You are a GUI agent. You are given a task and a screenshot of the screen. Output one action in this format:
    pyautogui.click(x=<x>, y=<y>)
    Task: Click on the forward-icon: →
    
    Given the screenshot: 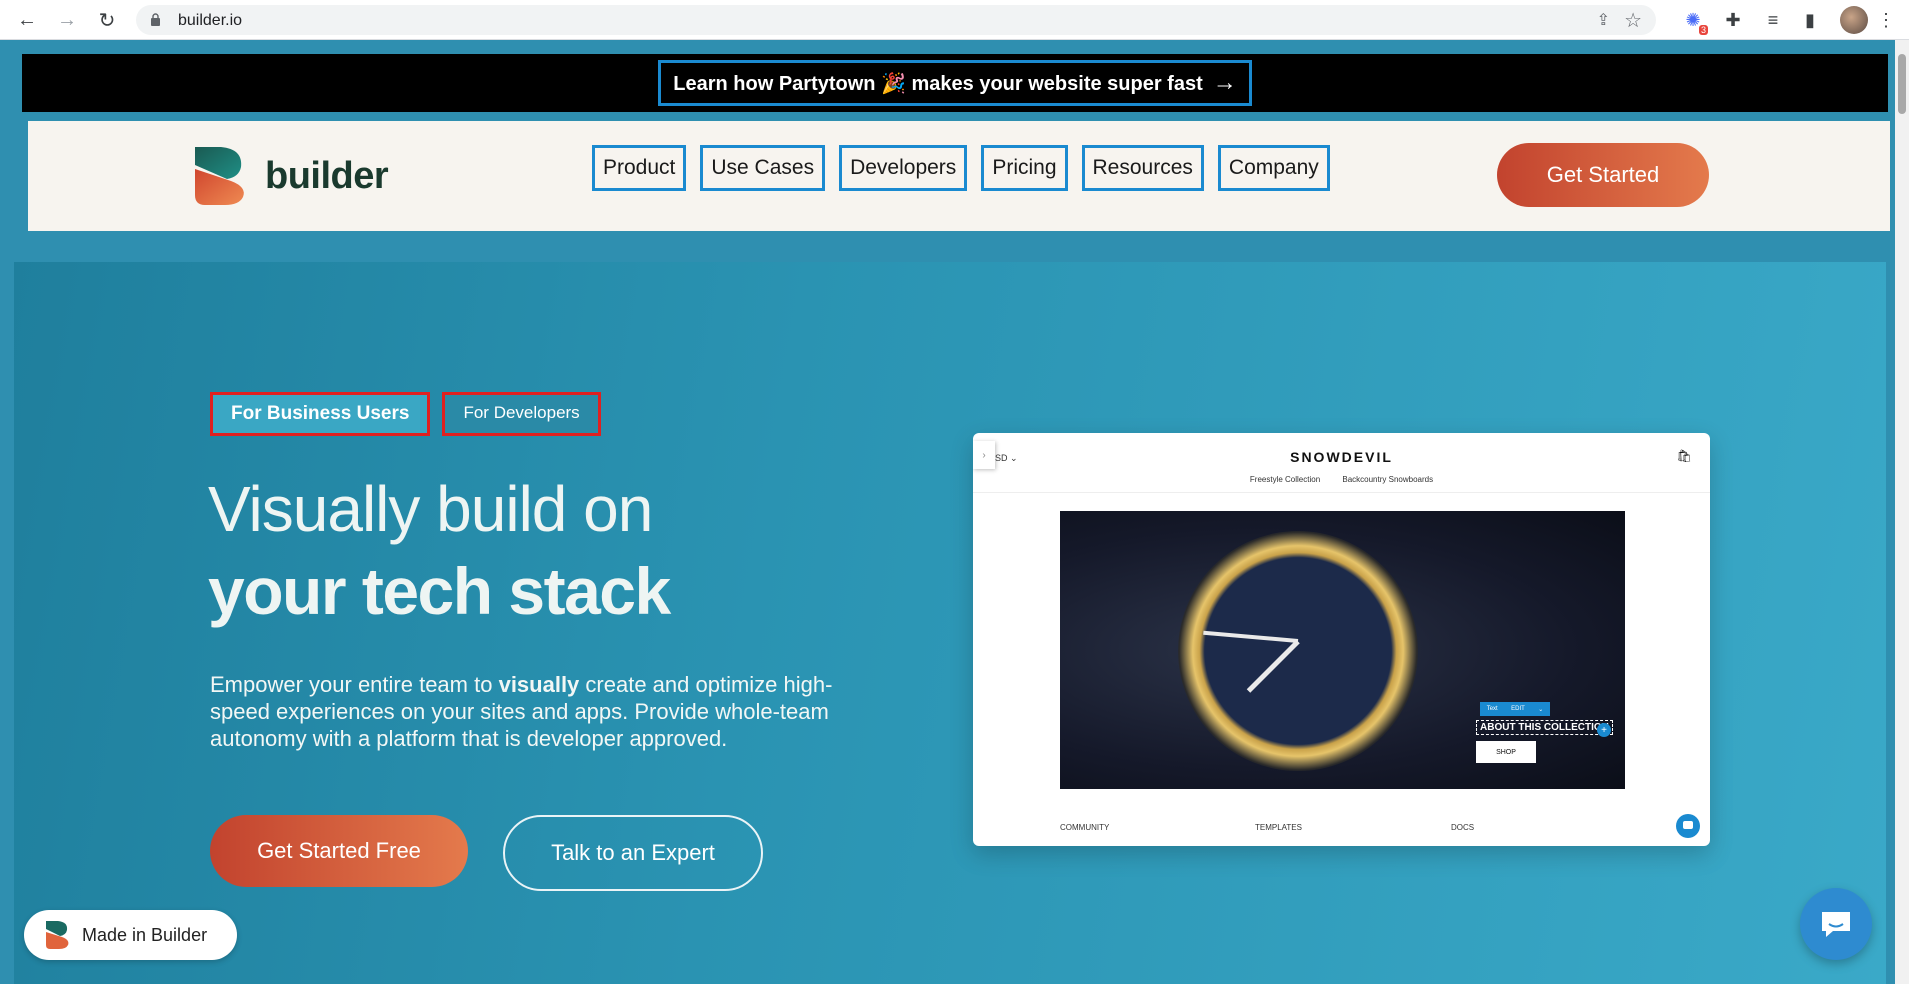 What is the action you would take?
    pyautogui.click(x=67, y=20)
    